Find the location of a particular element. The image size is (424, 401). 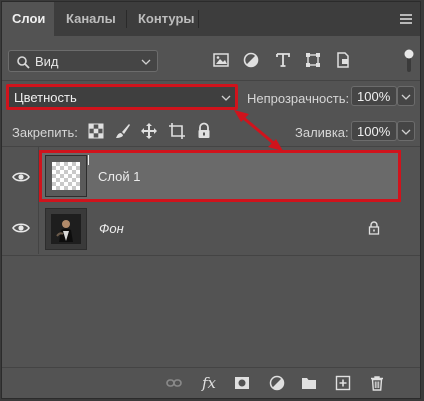

bottom-toolbar: fx is located at coordinates (211, 382).